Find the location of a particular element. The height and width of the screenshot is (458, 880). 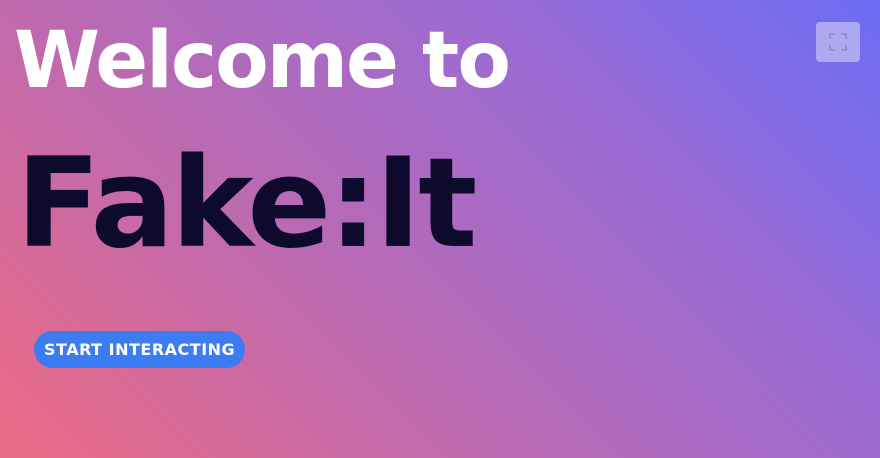

welcome-heading: Welcome to is located at coordinates (262, 61).